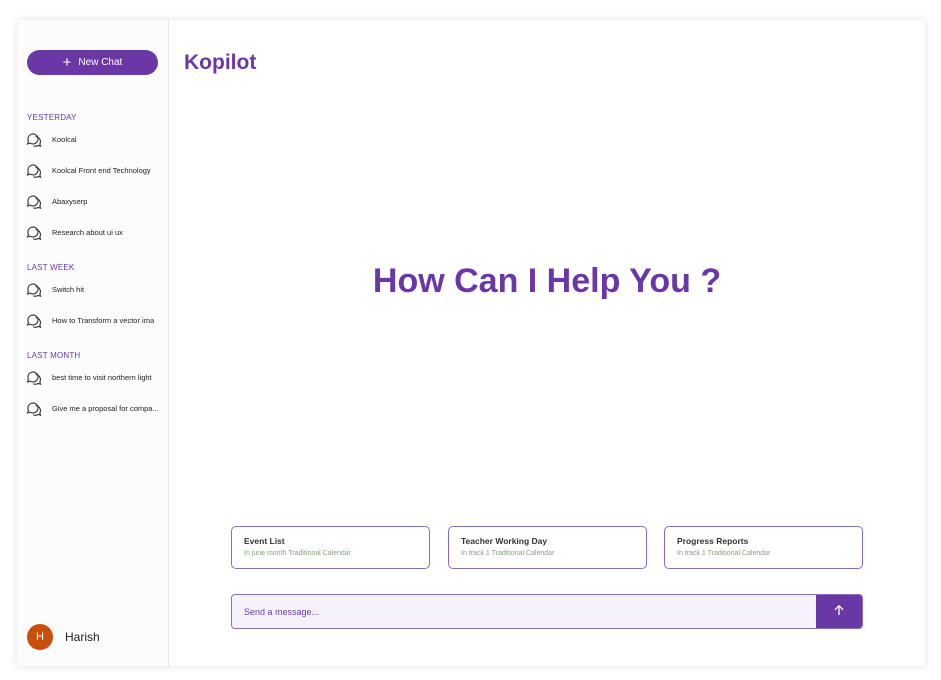  I want to click on message-composer, so click(547, 611).